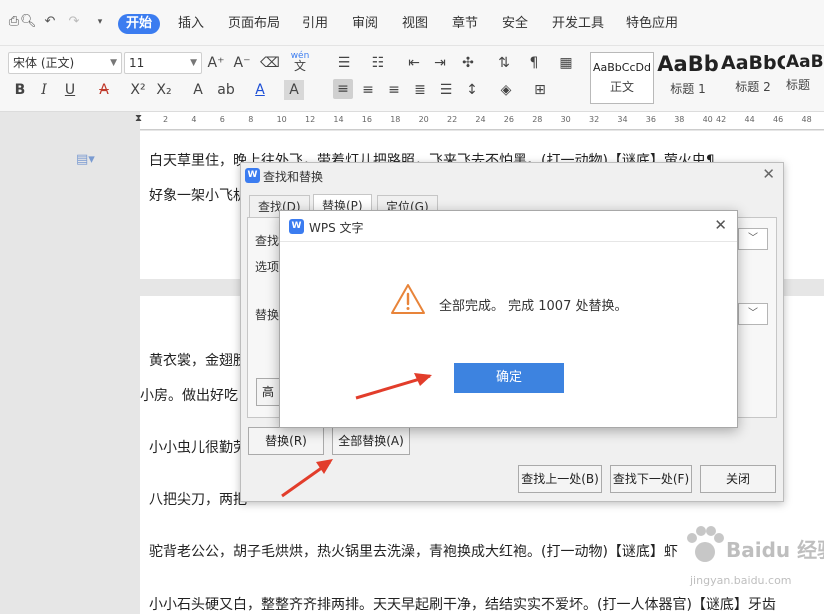 The height and width of the screenshot is (614, 824). What do you see at coordinates (741, 580) in the screenshot?
I see `watermark-url: jingyan.baidu.com` at bounding box center [741, 580].